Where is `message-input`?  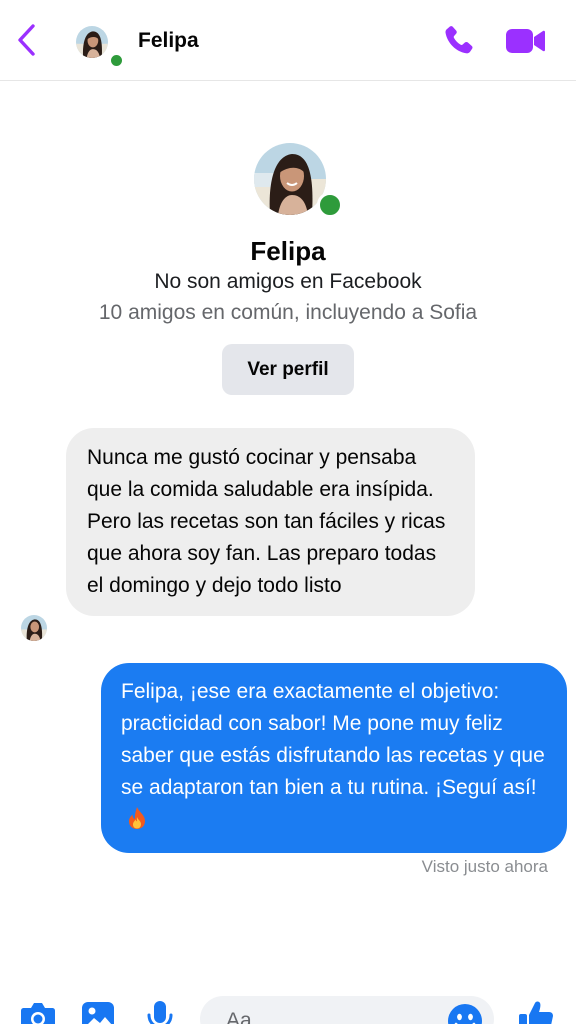 message-input is located at coordinates (331, 1016).